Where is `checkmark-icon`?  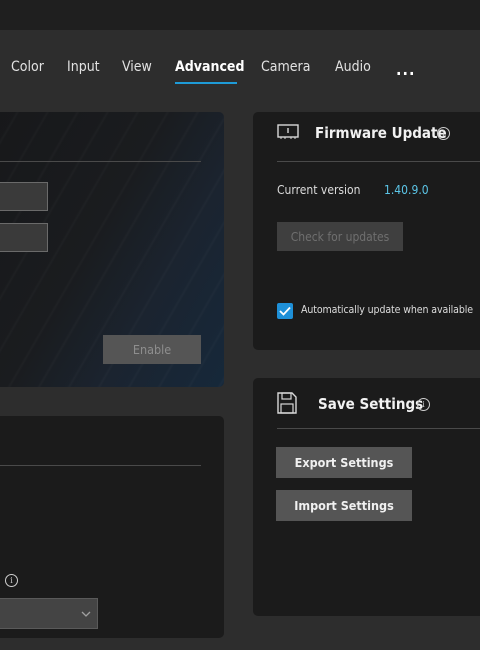
checkmark-icon is located at coordinates (285, 311).